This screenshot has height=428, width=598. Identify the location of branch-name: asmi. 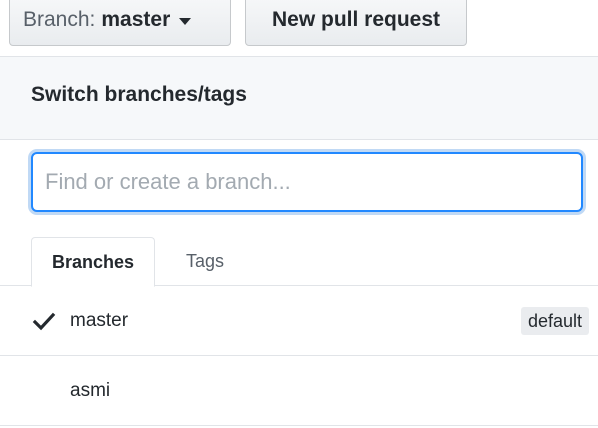
(90, 390).